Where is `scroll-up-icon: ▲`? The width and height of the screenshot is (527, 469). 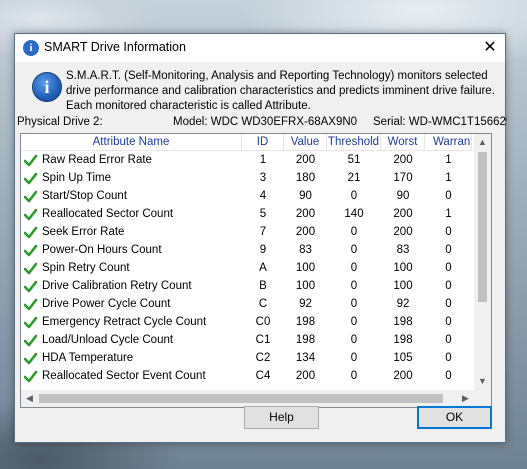 scroll-up-icon: ▲ is located at coordinates (482, 142).